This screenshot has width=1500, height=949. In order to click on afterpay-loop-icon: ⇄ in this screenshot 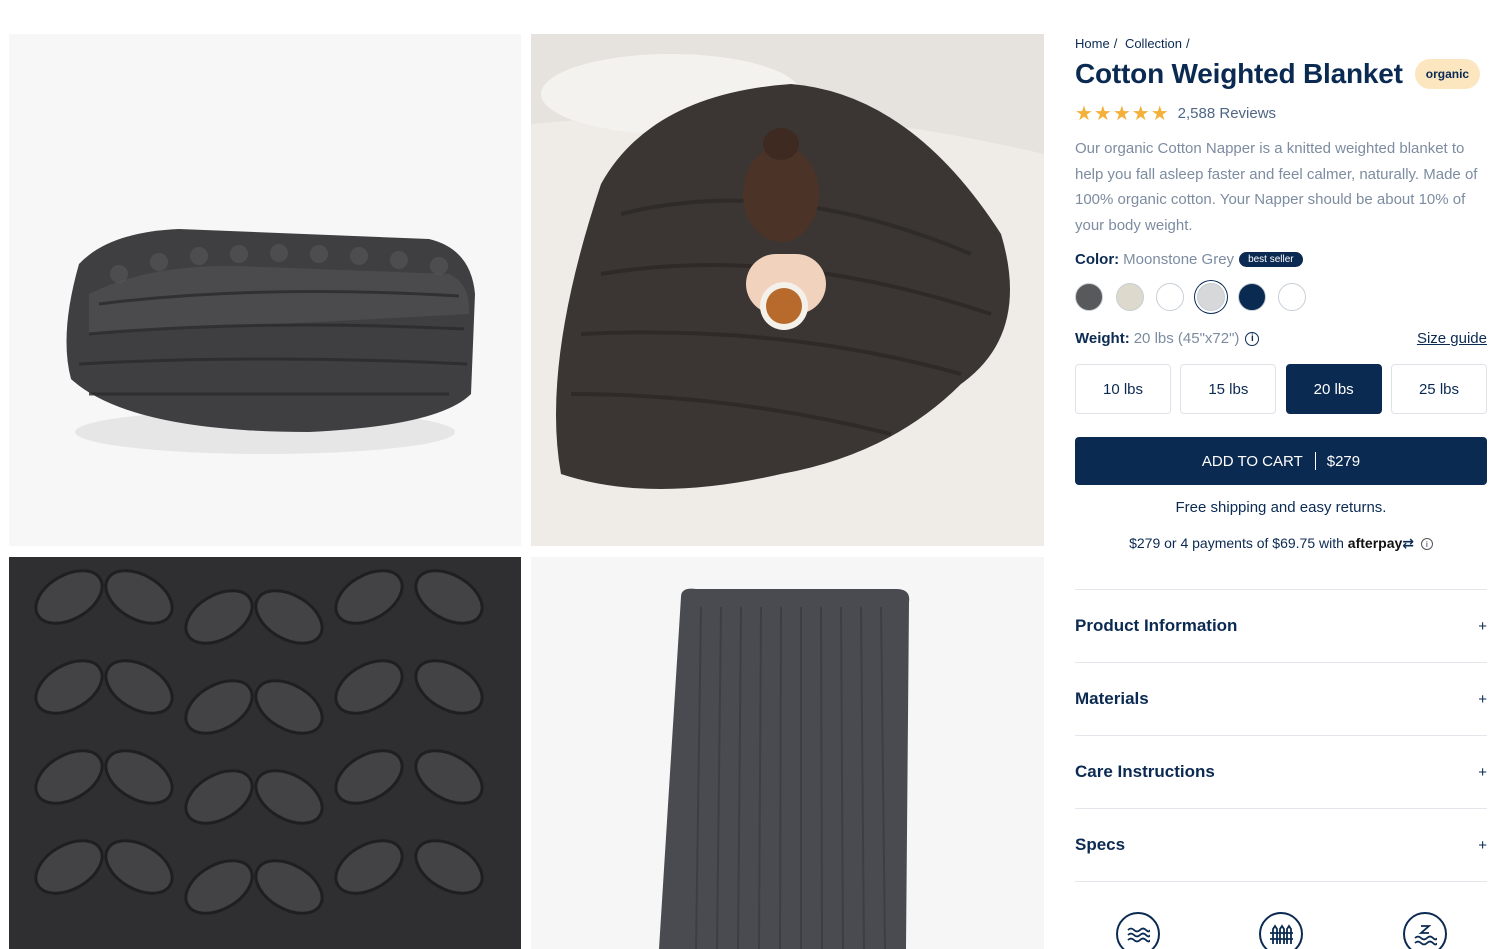, I will do `click(1408, 543)`.